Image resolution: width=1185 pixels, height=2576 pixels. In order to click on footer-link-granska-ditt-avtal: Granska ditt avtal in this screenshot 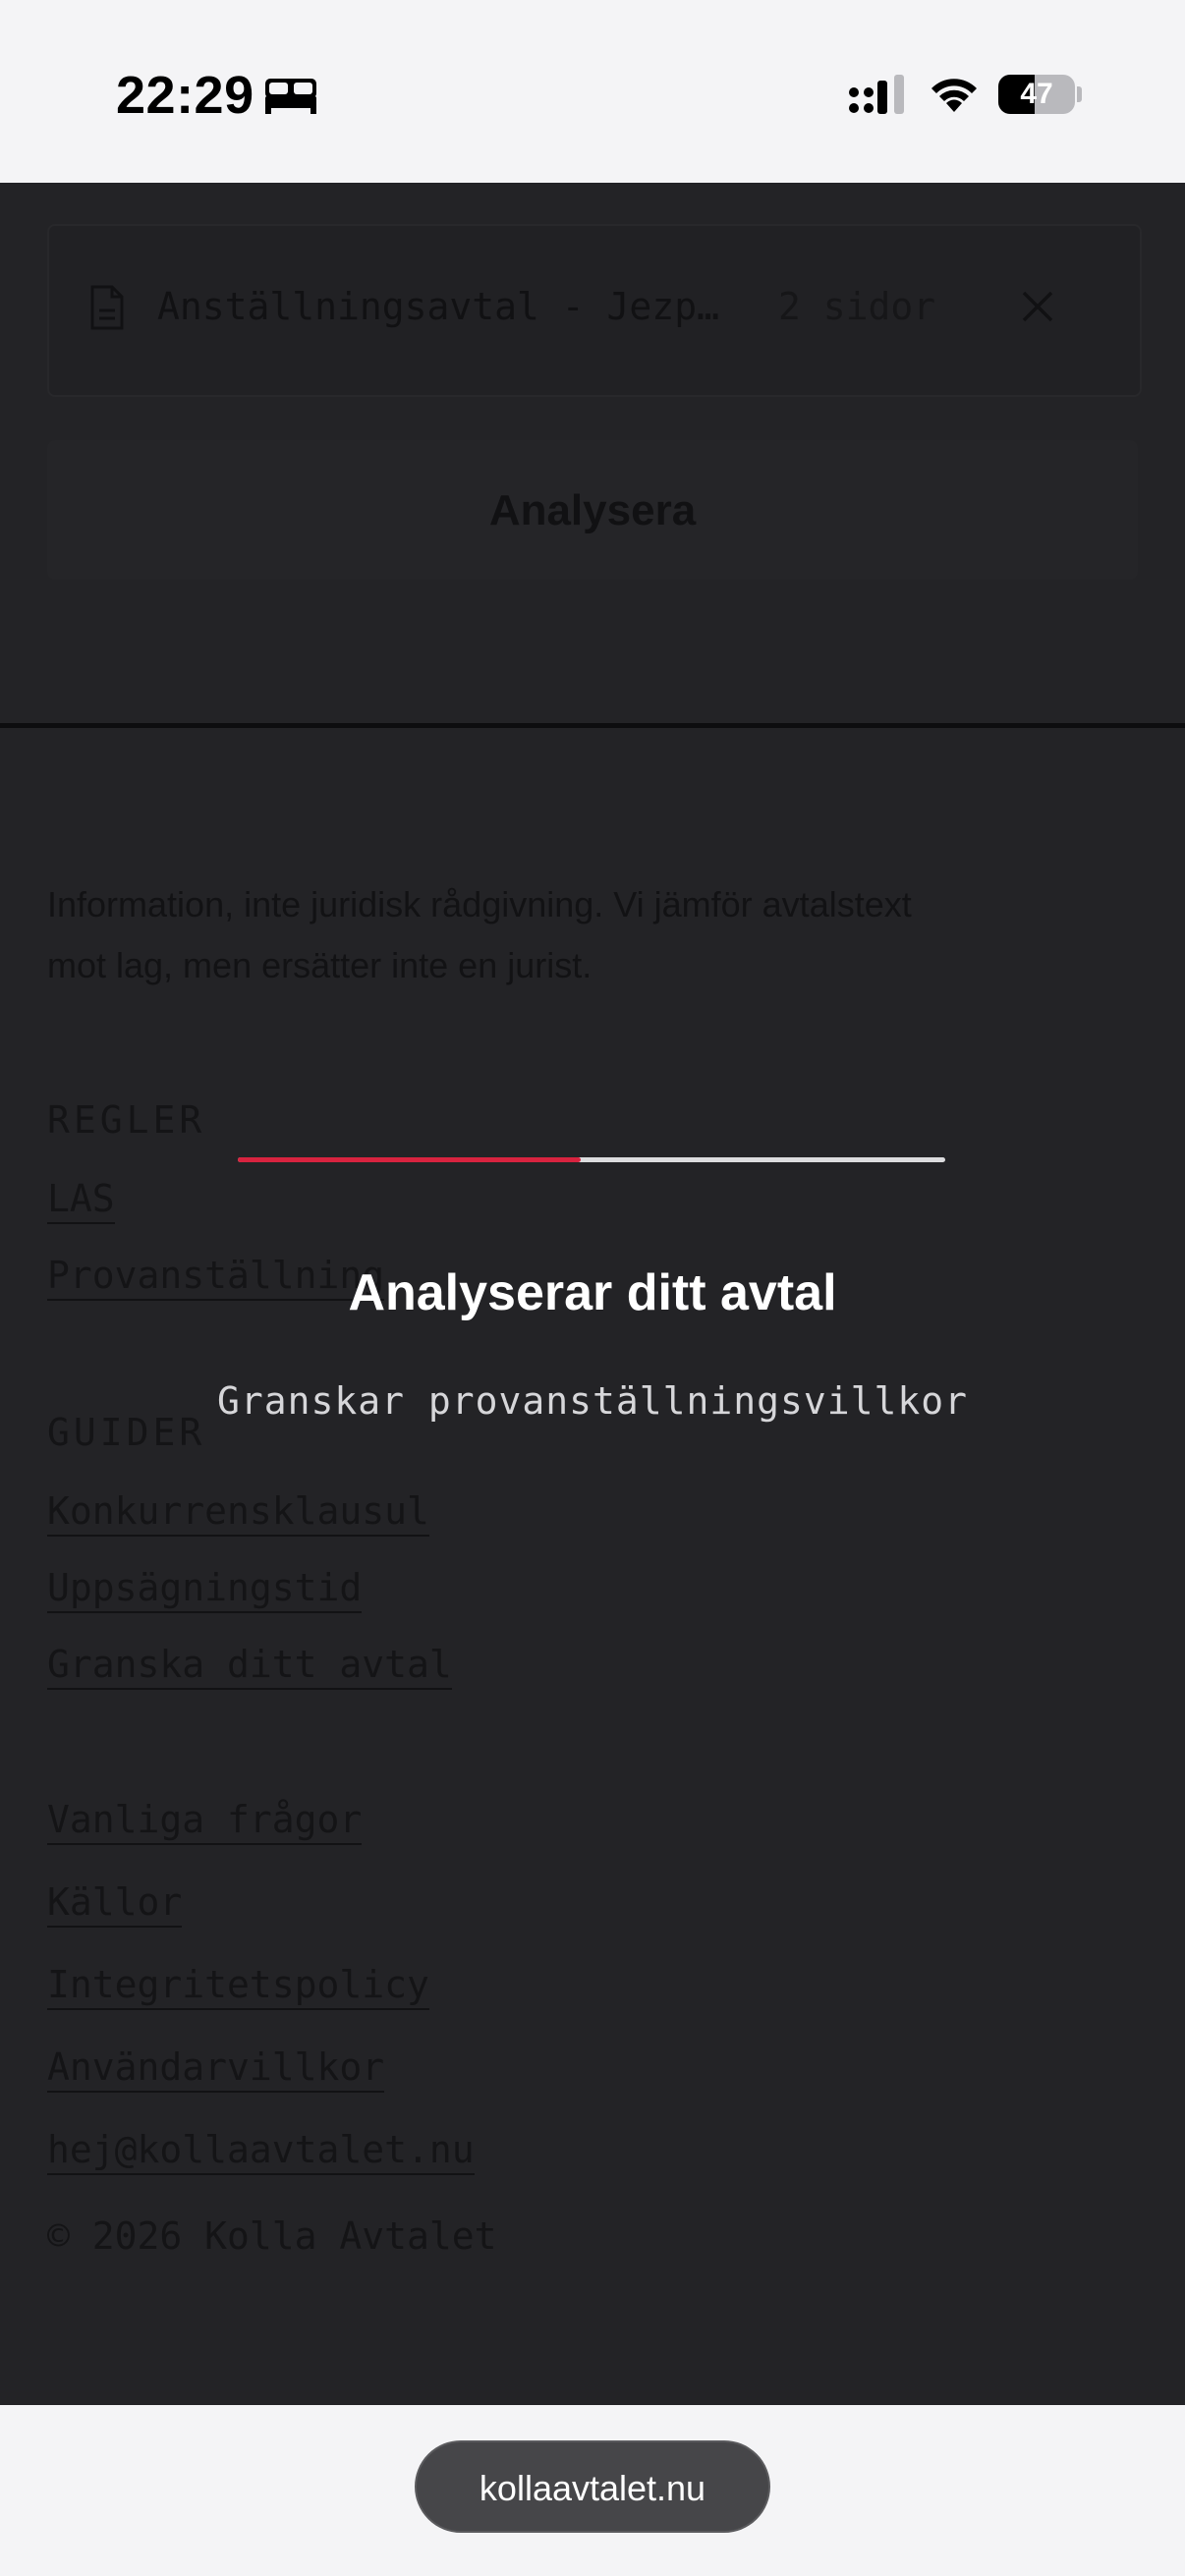, I will do `click(250, 1666)`.